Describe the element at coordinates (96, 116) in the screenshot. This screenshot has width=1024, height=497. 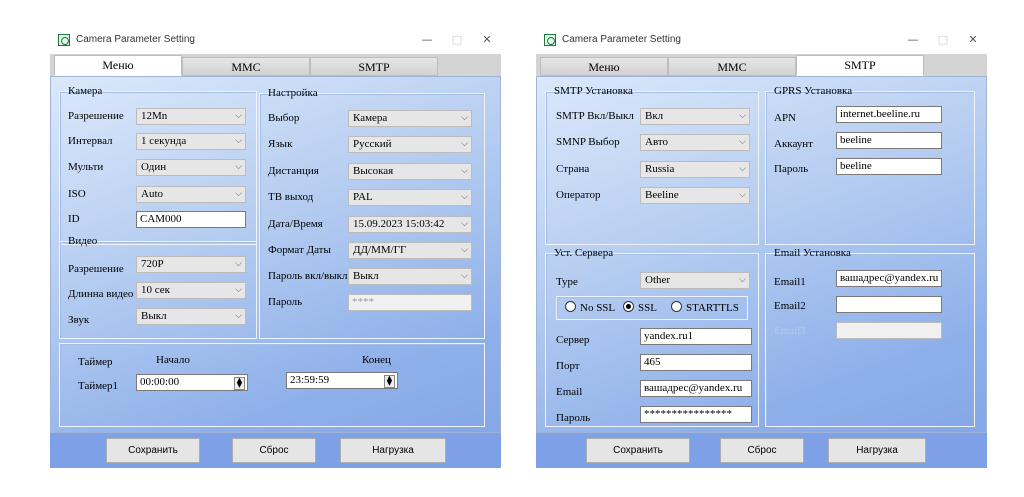
I see `camera-resolution-label: Разрешение` at that location.